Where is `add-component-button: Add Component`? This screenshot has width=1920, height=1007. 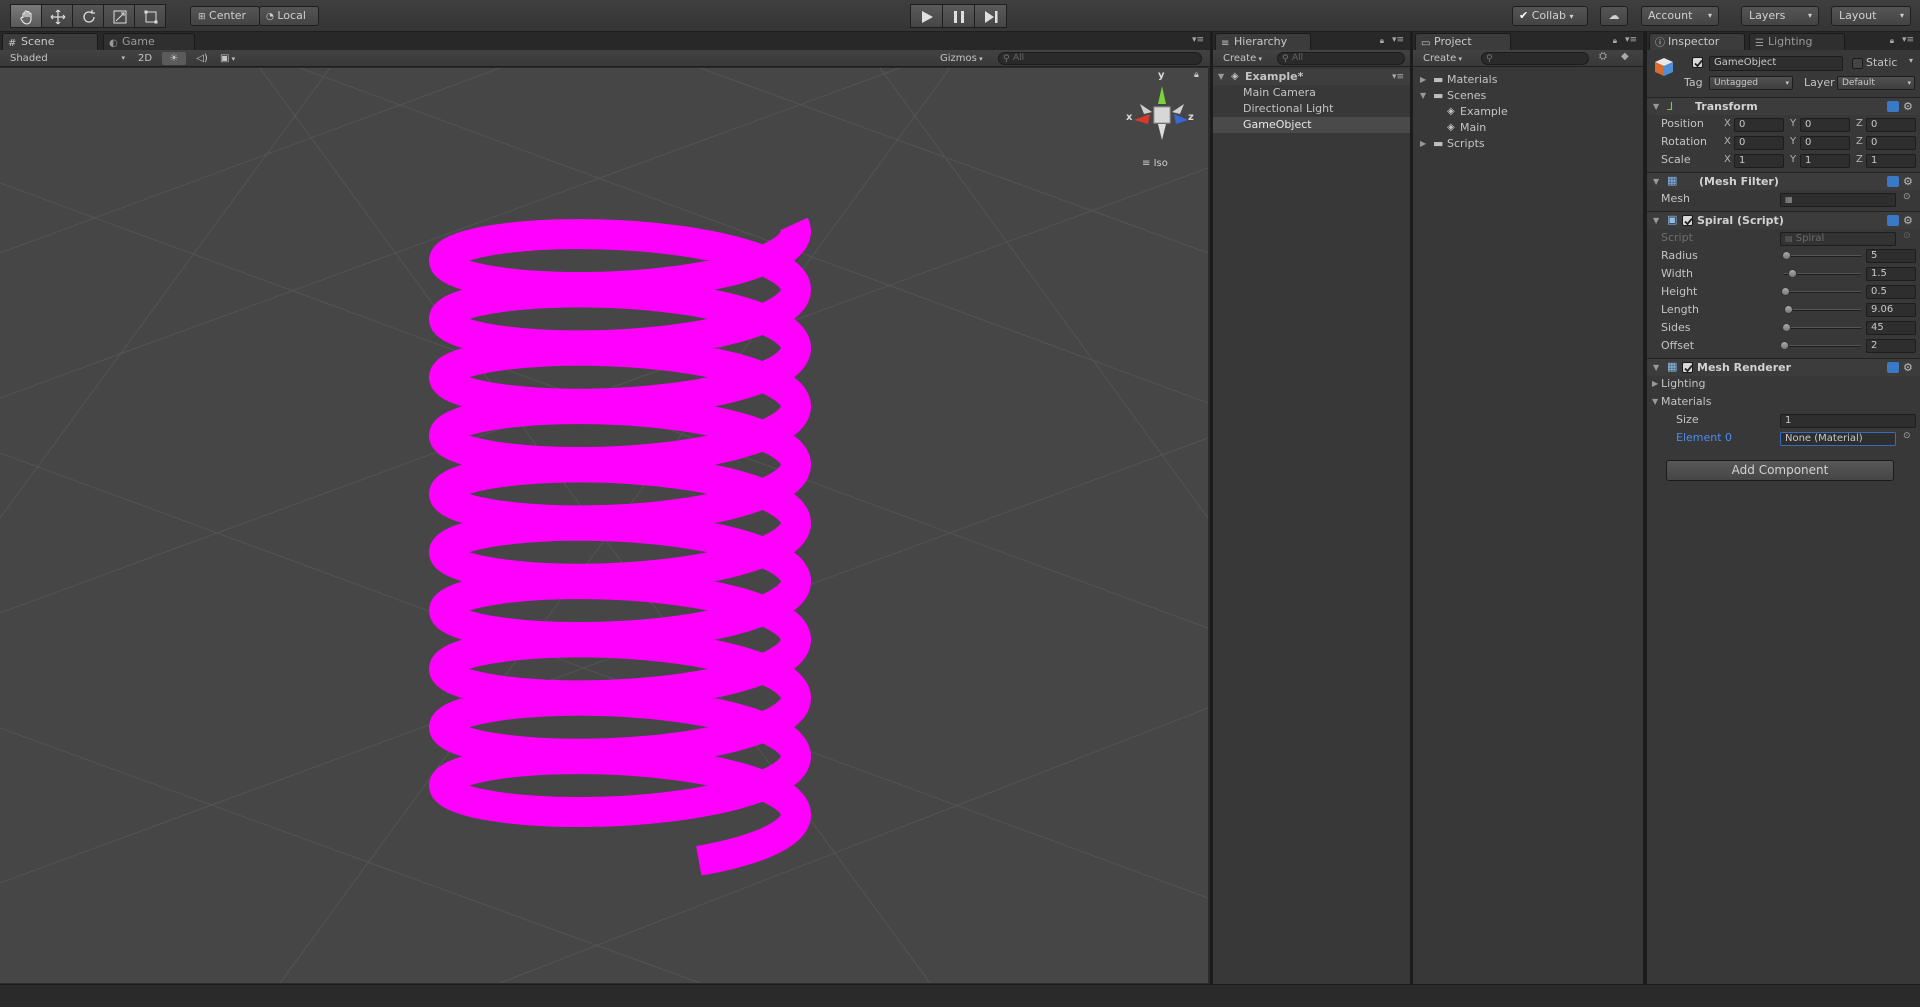 add-component-button: Add Component is located at coordinates (1780, 470).